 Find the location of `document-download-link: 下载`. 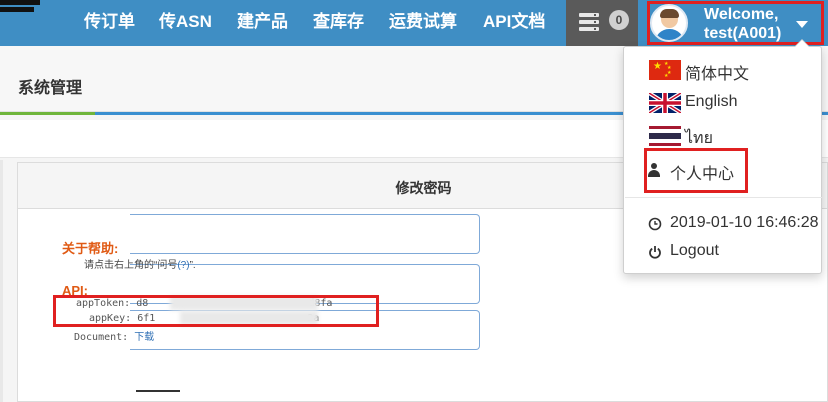

document-download-link: 下载 is located at coordinates (144, 337).